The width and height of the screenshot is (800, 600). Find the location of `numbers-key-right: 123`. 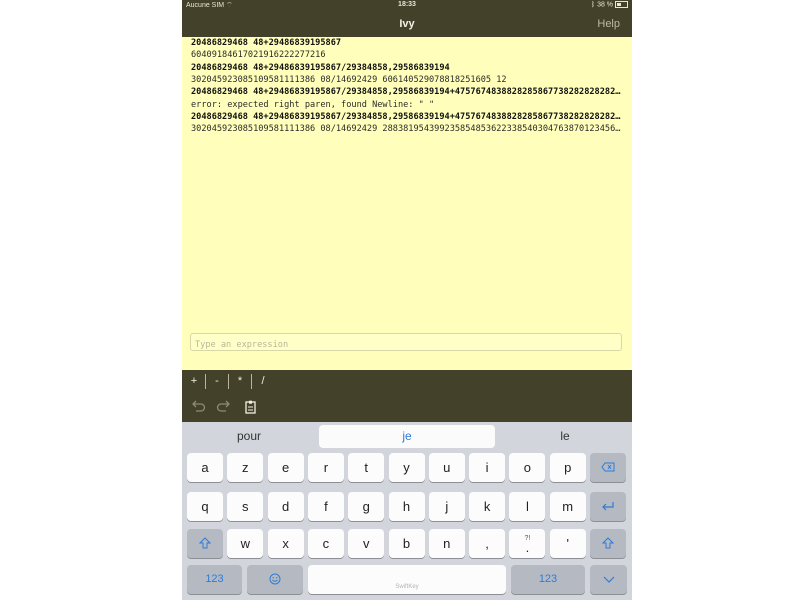

numbers-key-right: 123 is located at coordinates (548, 579).